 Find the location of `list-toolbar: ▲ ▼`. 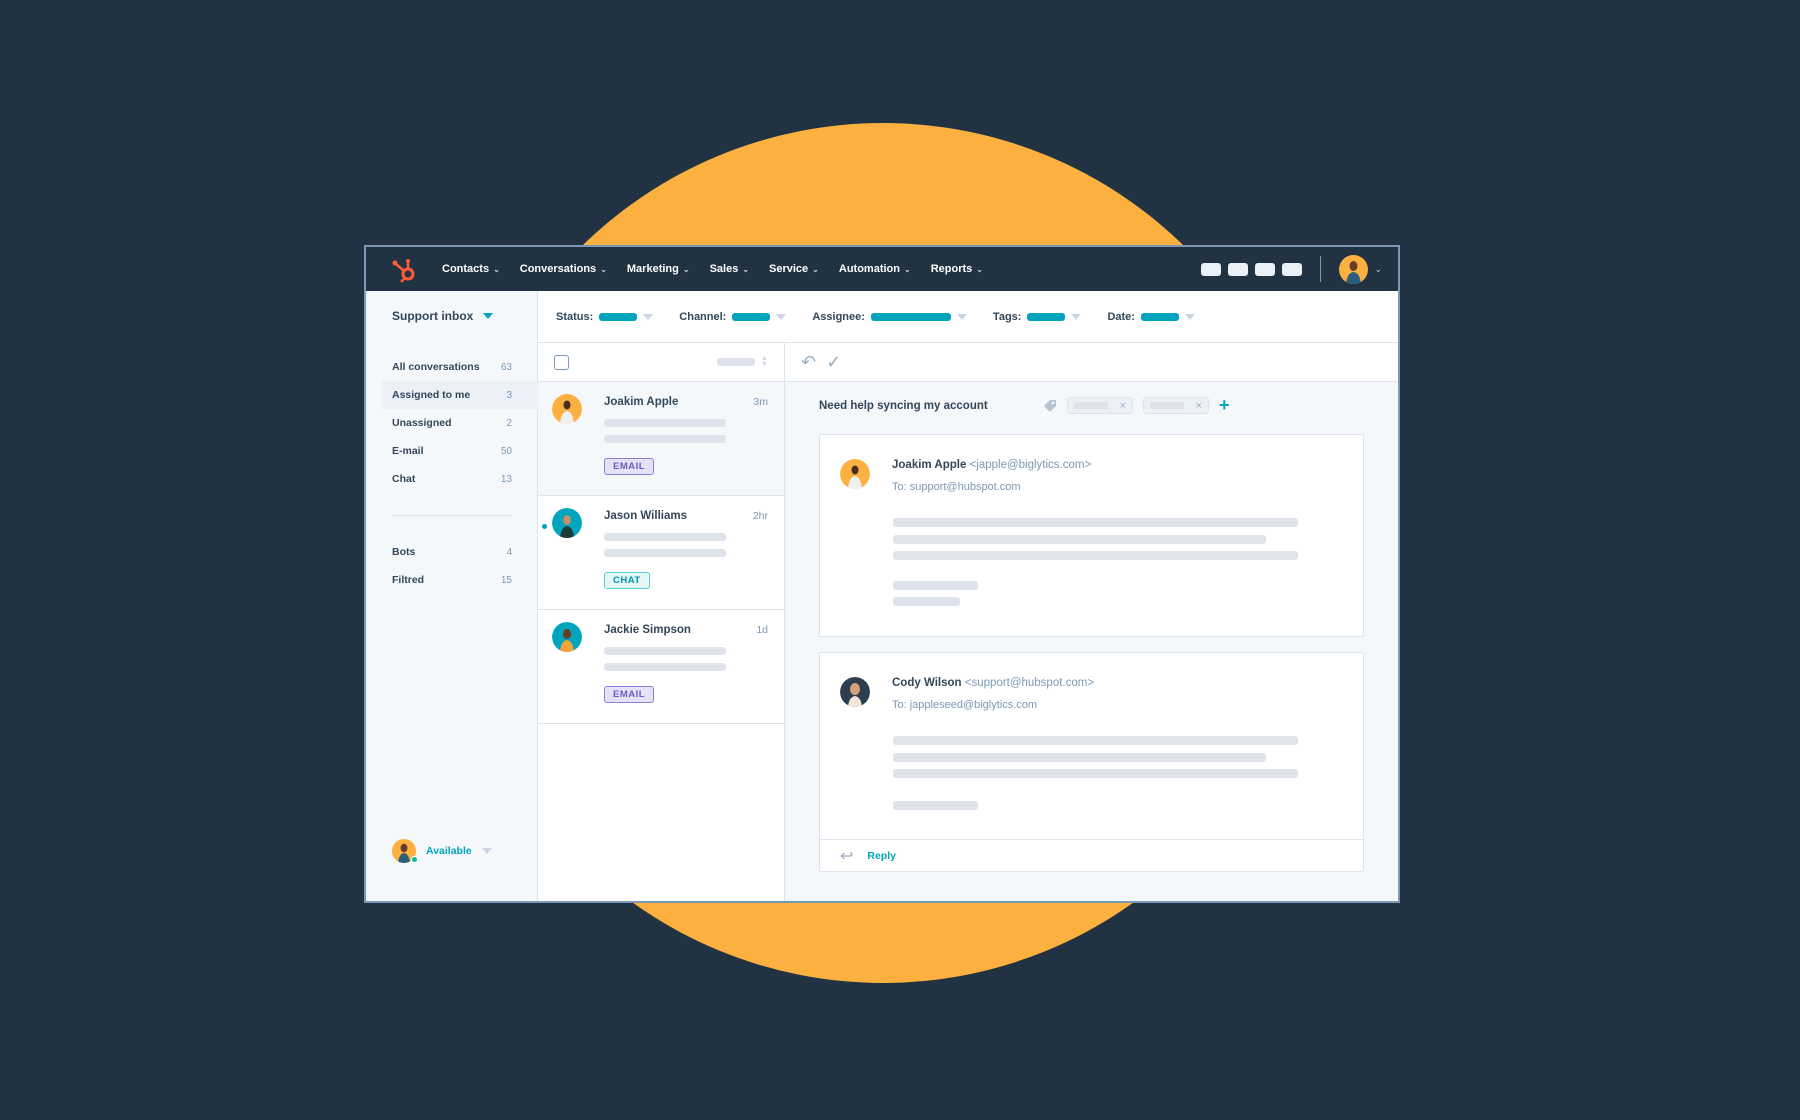

list-toolbar: ▲ ▼ is located at coordinates (661, 362).